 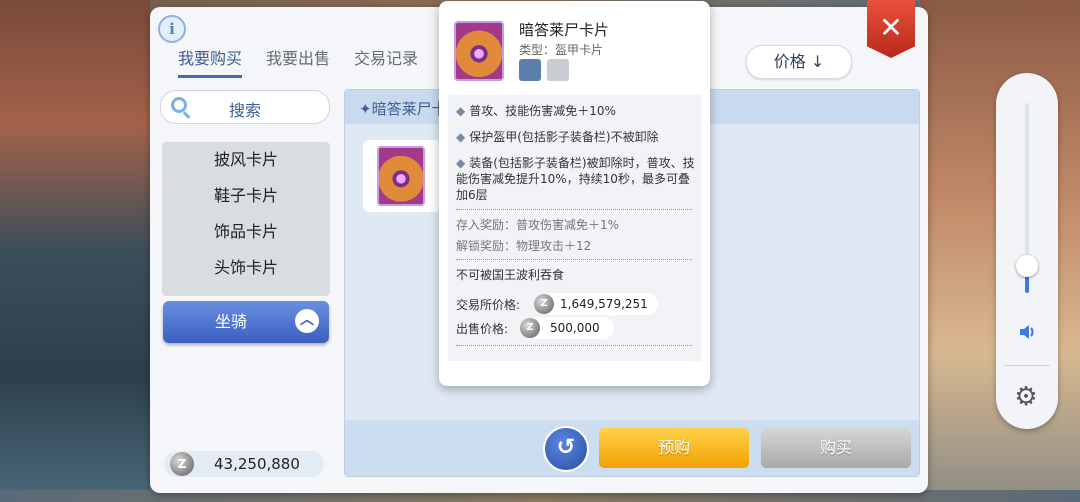 I want to click on gear-icon: ⚙, so click(x=1026, y=397).